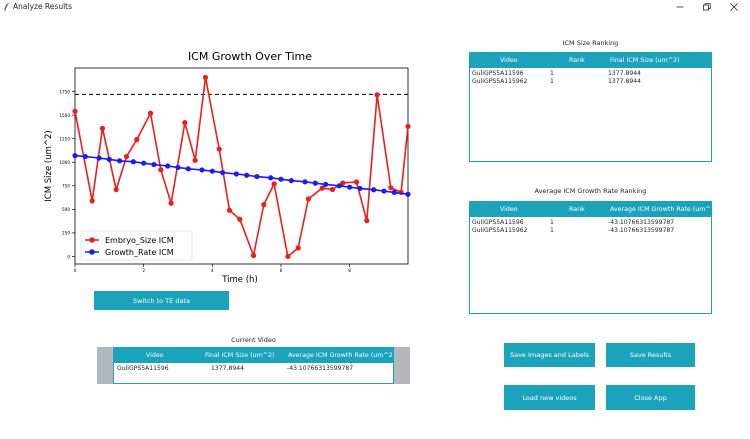 The height and width of the screenshot is (439, 750). What do you see at coordinates (136, 245) in the screenshot?
I see `chart-legend: Embryo_Size ICM Growth_Rate ICM` at bounding box center [136, 245].